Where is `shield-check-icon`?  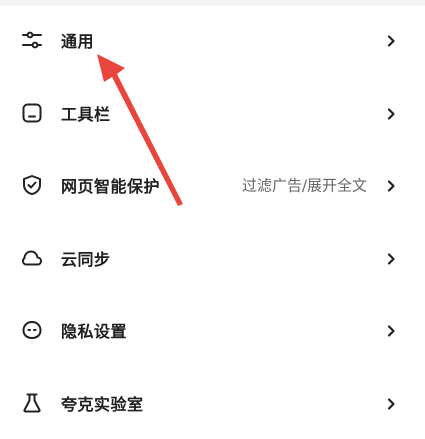
shield-check-icon is located at coordinates (32, 185).